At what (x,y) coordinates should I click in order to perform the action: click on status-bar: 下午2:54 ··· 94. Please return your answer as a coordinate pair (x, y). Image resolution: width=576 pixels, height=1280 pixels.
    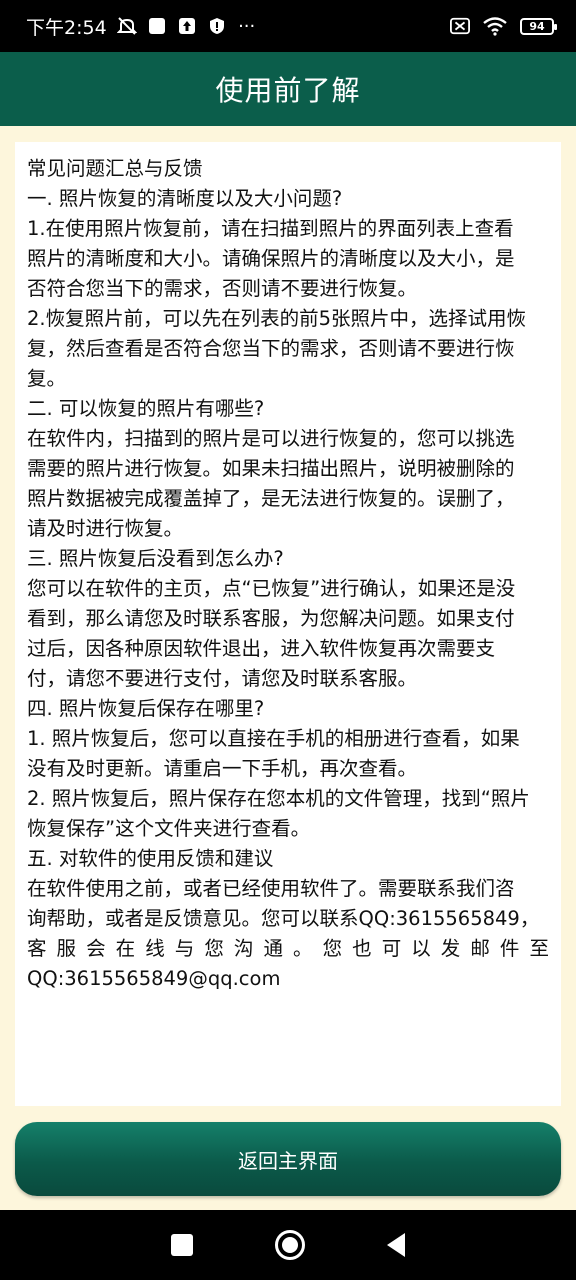
    Looking at the image, I should click on (288, 26).